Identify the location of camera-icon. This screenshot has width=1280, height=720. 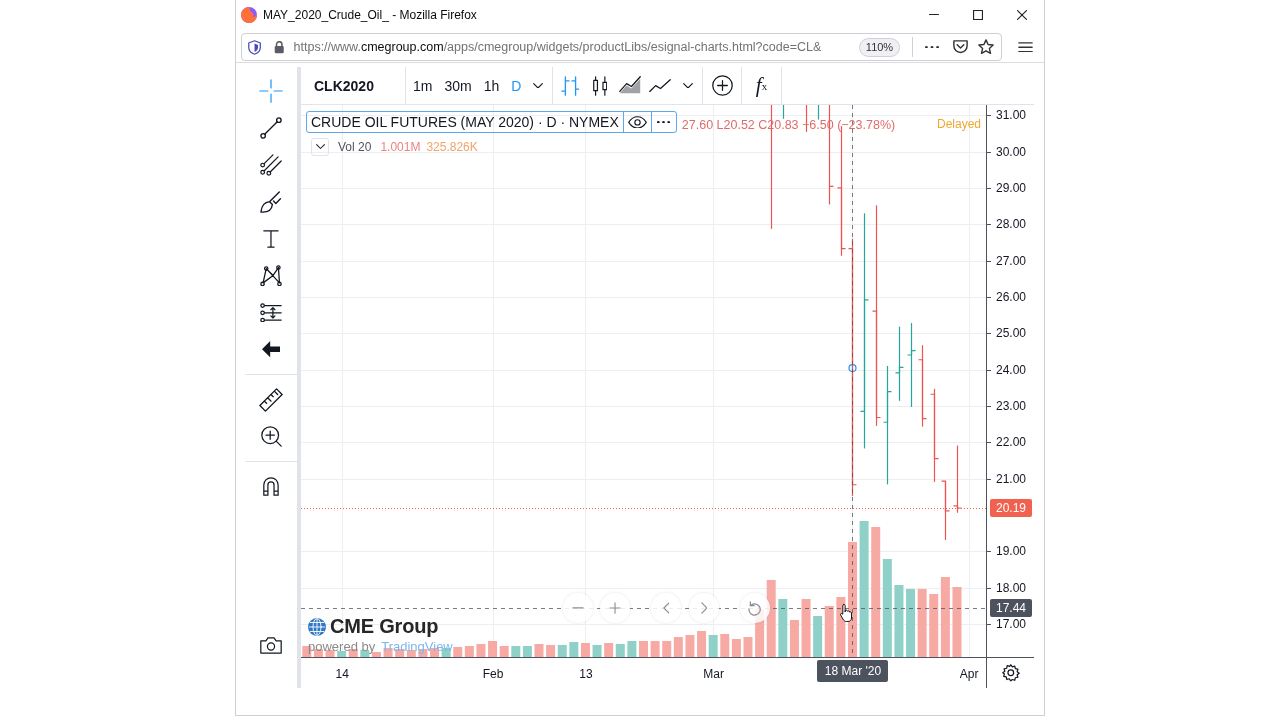
(271, 645).